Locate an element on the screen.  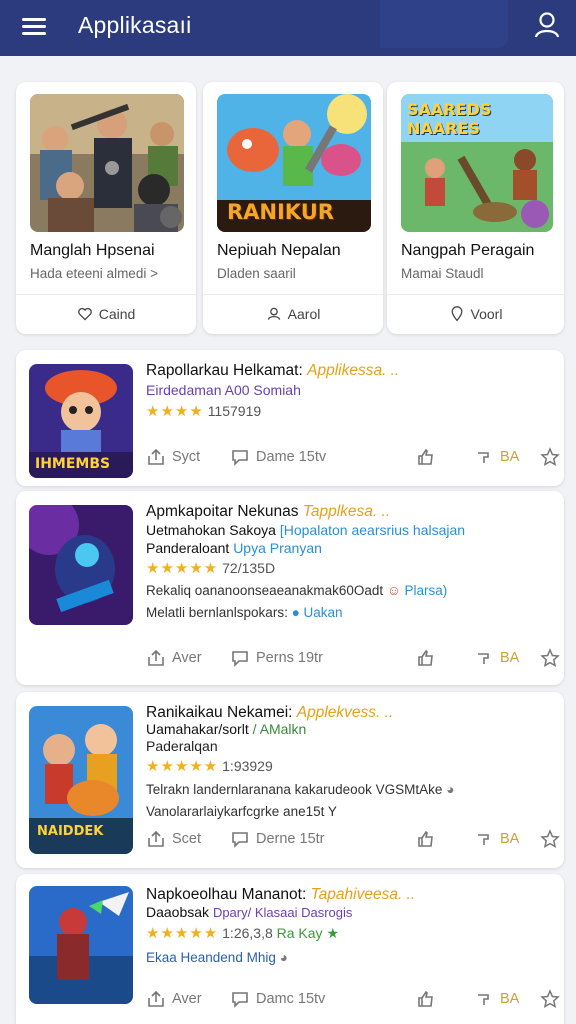
rating-count: 1157919 is located at coordinates (234, 411).